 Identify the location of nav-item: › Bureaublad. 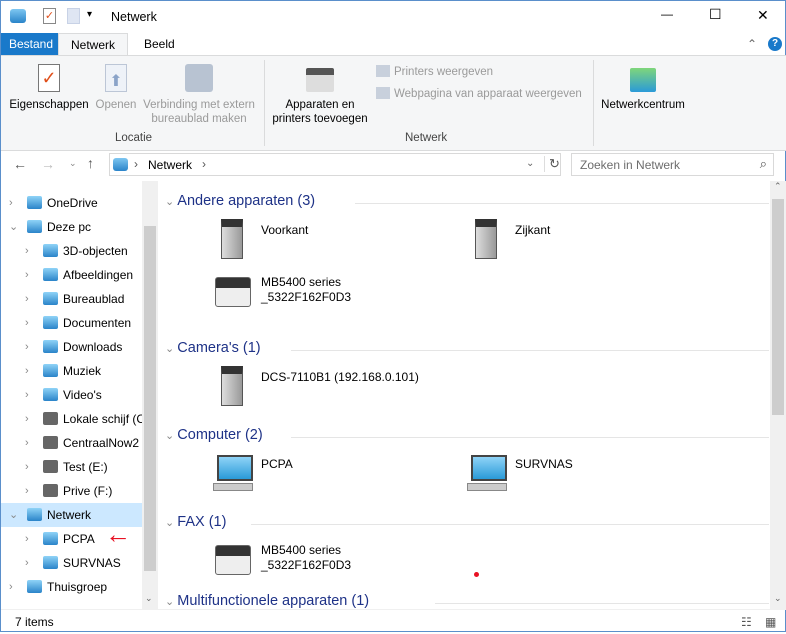
(71, 299).